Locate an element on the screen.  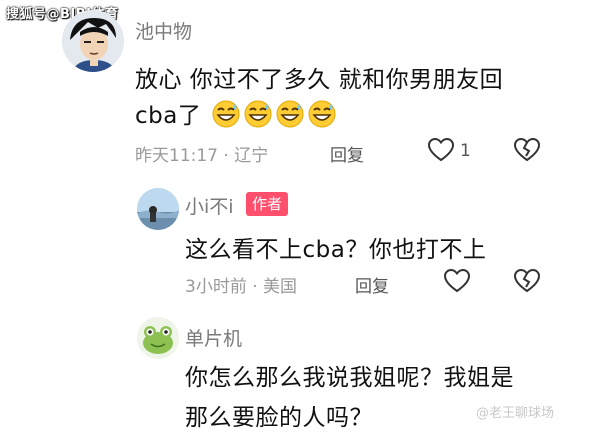
comment-meta: 3小时前 · 美国 is located at coordinates (241, 287).